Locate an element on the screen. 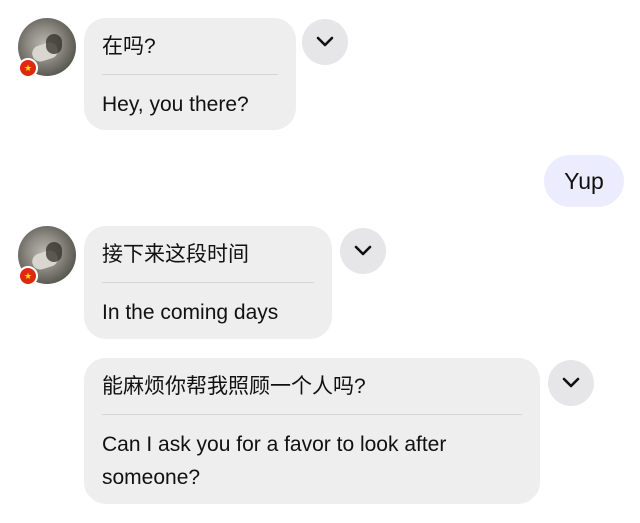  incoming-message-bubble: 接下来这段时间 In the coming days is located at coordinates (208, 282).